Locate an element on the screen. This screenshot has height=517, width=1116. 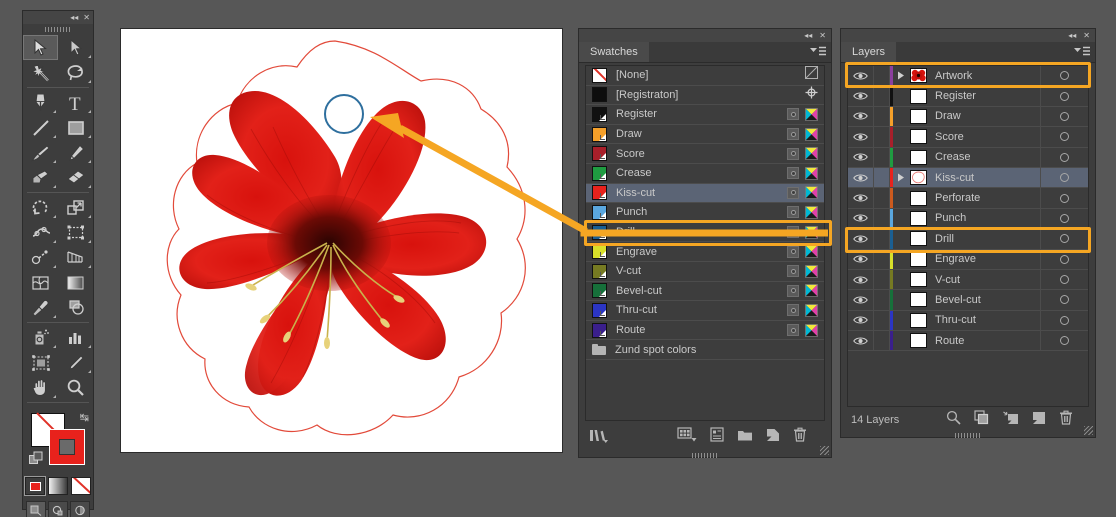
eyedropper-tool is located at coordinates (40, 307).